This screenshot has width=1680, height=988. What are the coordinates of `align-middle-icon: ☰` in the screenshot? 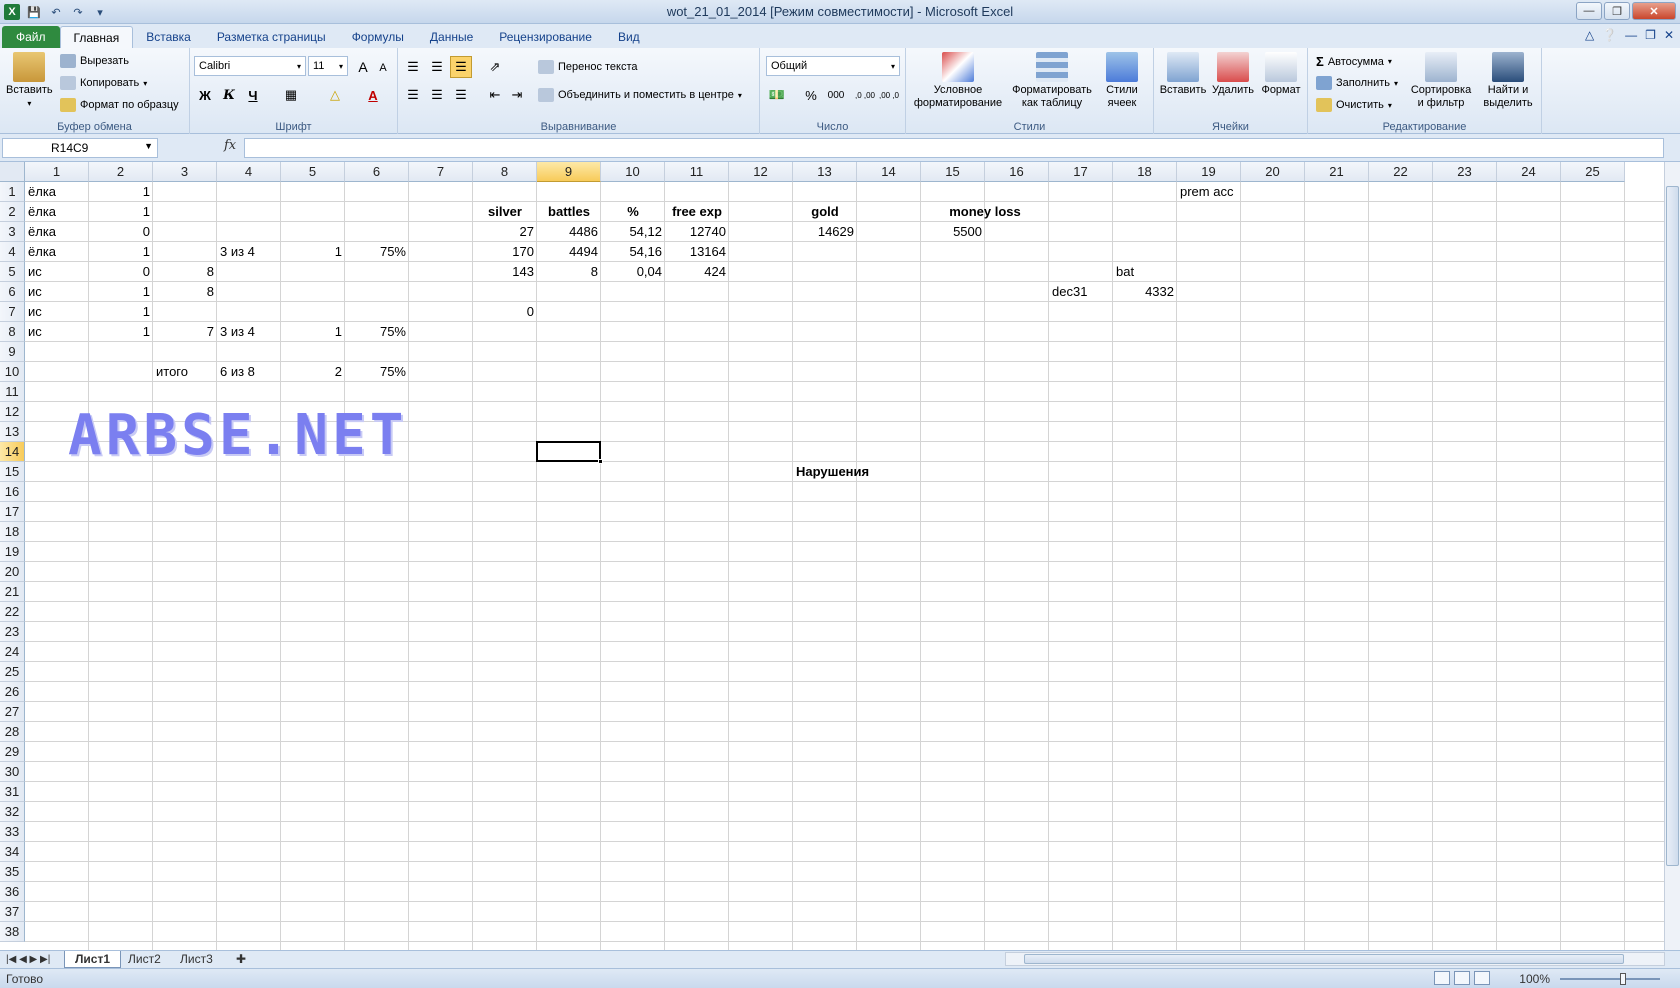 It's located at (437, 67).